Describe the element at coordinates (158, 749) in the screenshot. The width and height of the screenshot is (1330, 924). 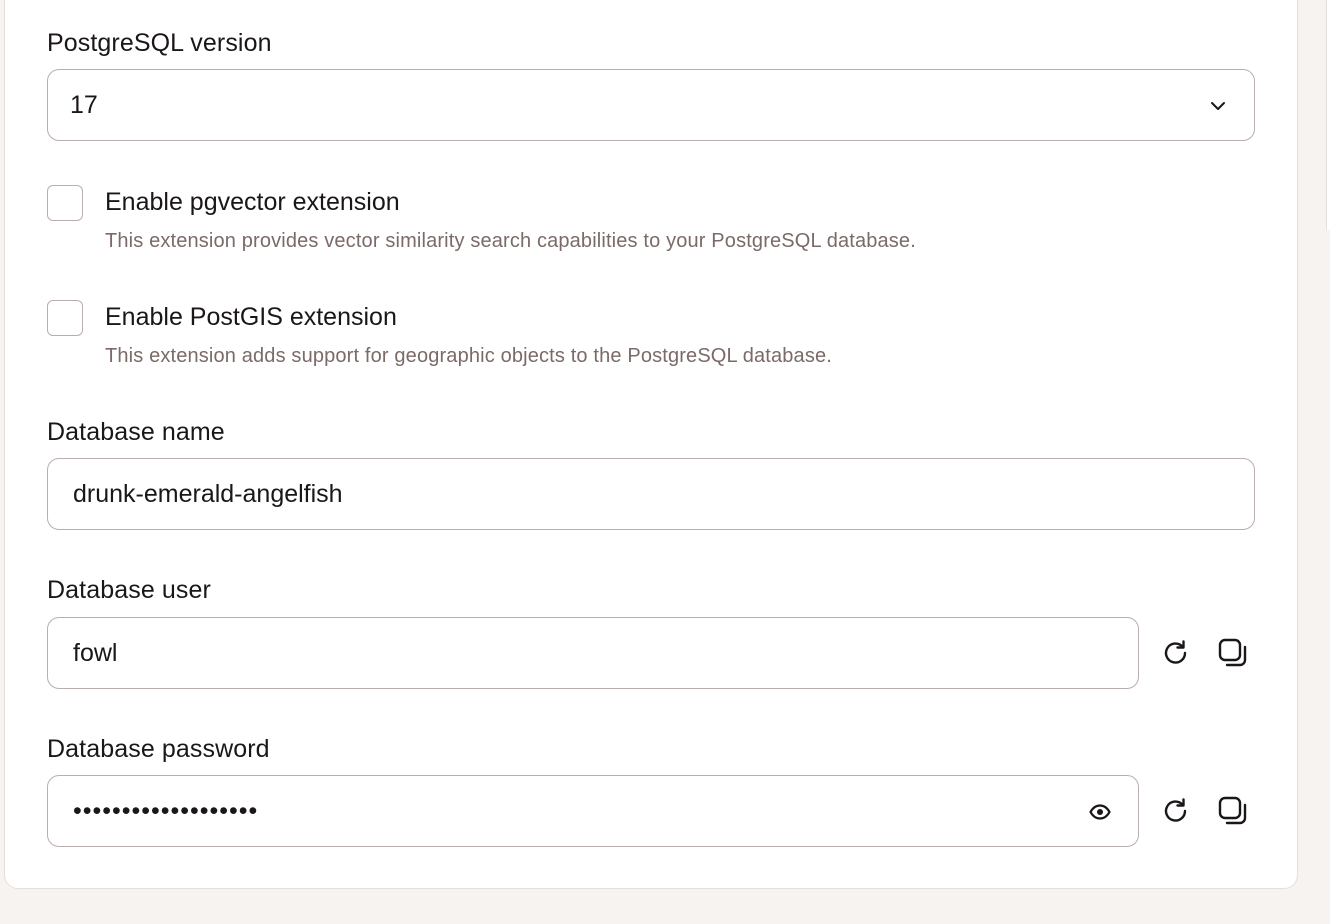
I see `database-password-label: Database password` at that location.